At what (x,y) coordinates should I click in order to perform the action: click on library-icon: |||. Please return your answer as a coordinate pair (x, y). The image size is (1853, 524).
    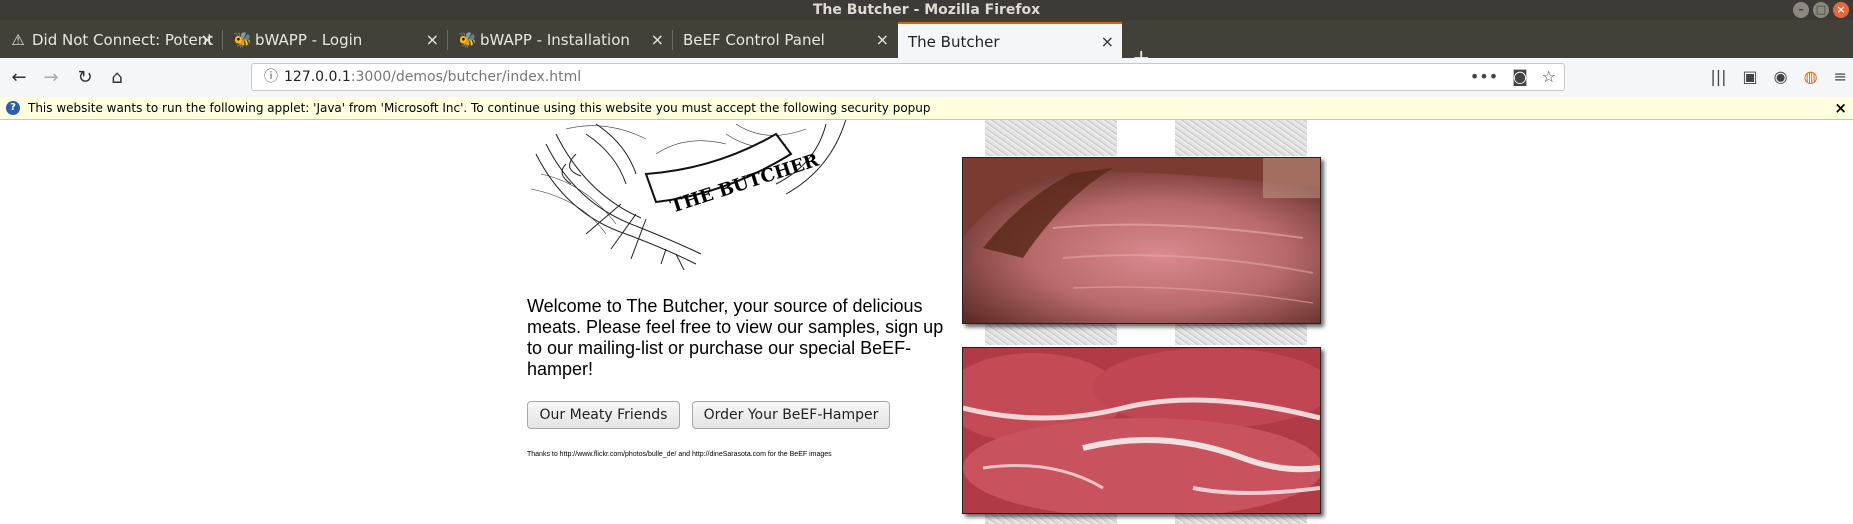
    Looking at the image, I should click on (1718, 76).